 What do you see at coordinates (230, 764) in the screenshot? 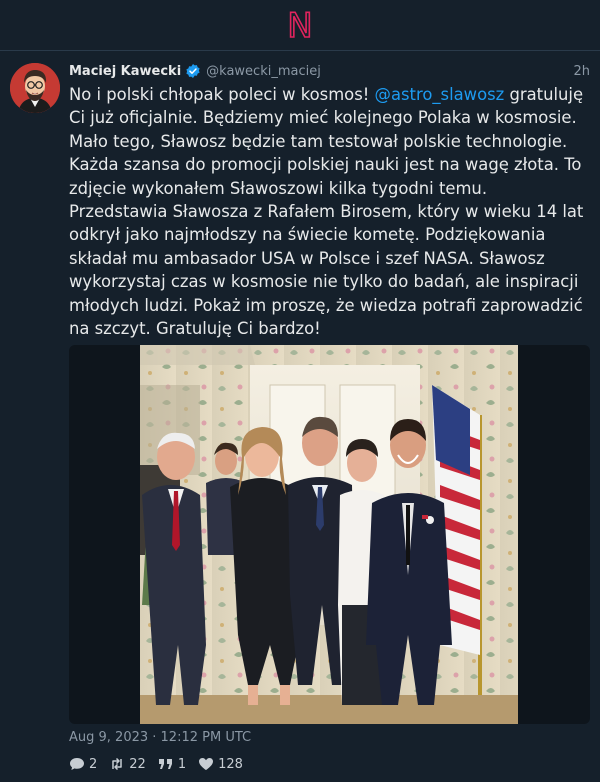
I see `like-count: 128` at bounding box center [230, 764].